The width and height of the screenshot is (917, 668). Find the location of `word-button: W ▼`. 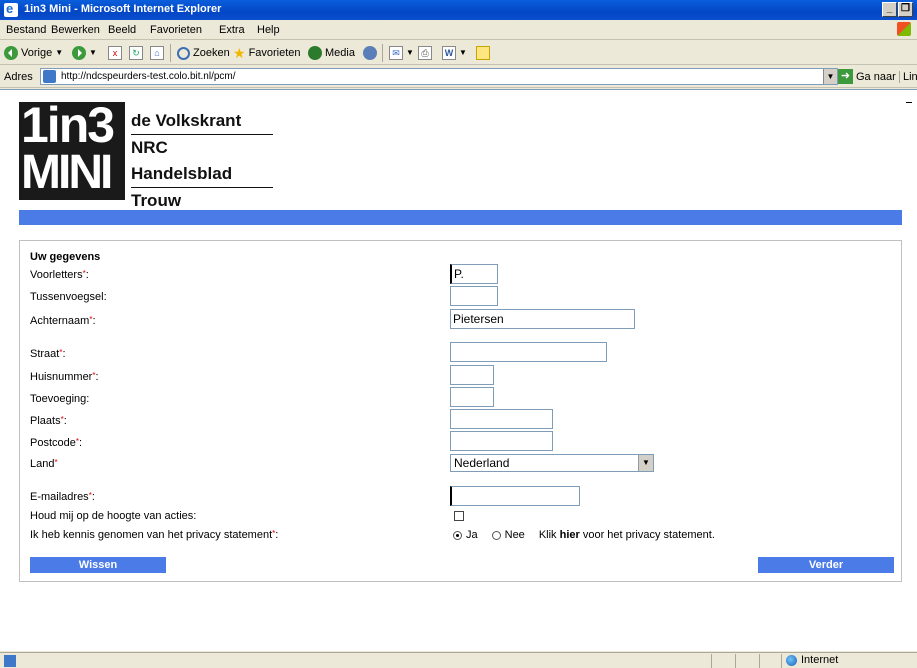

word-button: W ▼ is located at coordinates (454, 53).